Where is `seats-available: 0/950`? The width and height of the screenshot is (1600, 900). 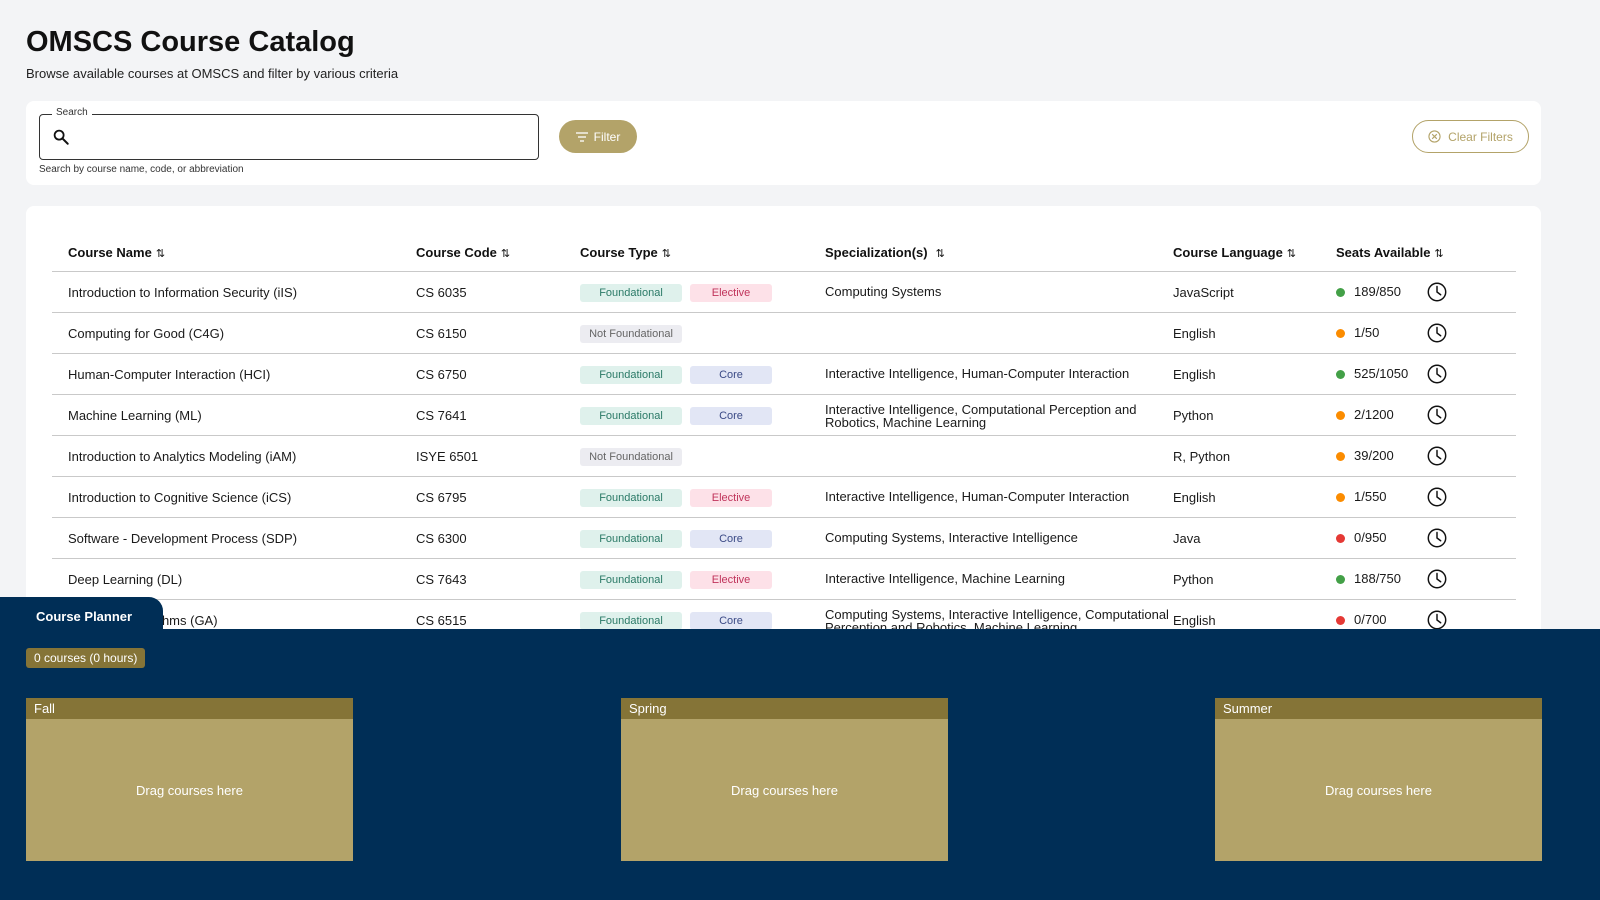 seats-available: 0/950 is located at coordinates (1370, 537).